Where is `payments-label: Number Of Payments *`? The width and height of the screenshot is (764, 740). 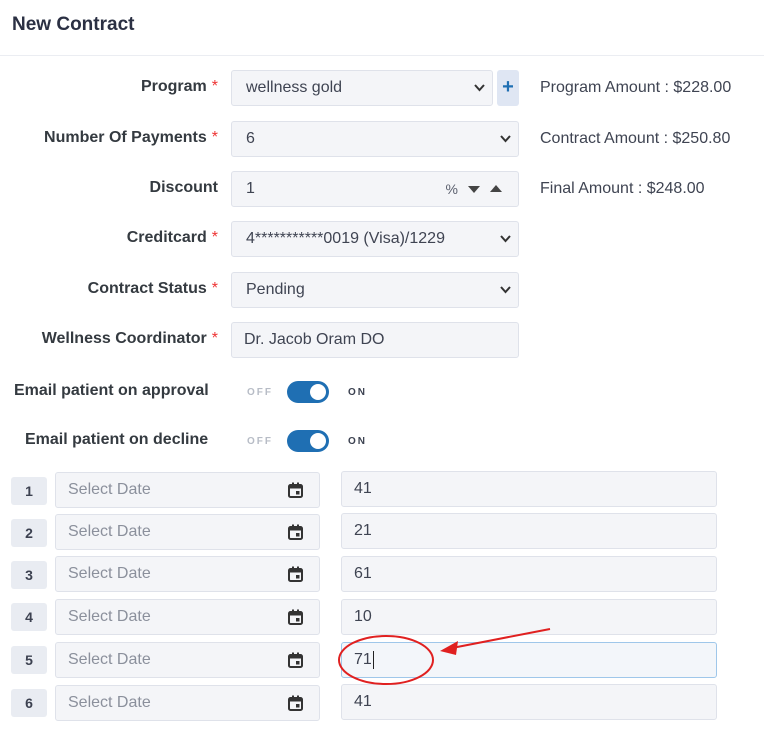 payments-label: Number Of Payments * is located at coordinates (131, 137).